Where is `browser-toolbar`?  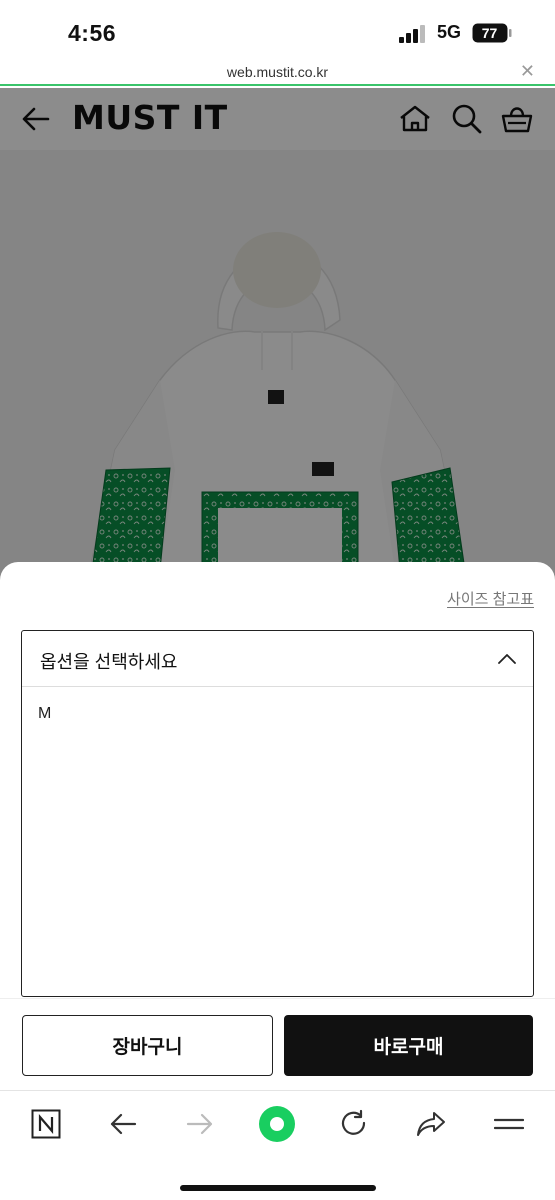 browser-toolbar is located at coordinates (277, 1145).